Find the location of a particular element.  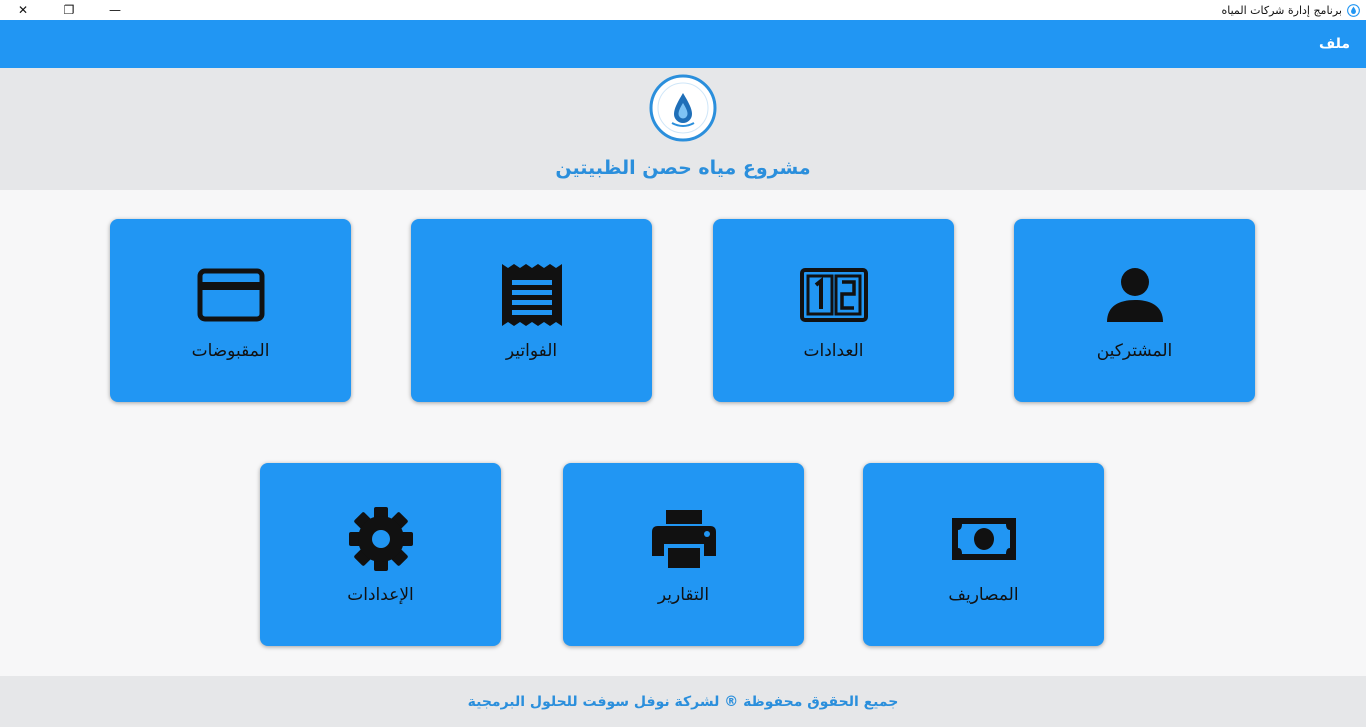

window-controls: ✕ ❐ — is located at coordinates (69, 10).